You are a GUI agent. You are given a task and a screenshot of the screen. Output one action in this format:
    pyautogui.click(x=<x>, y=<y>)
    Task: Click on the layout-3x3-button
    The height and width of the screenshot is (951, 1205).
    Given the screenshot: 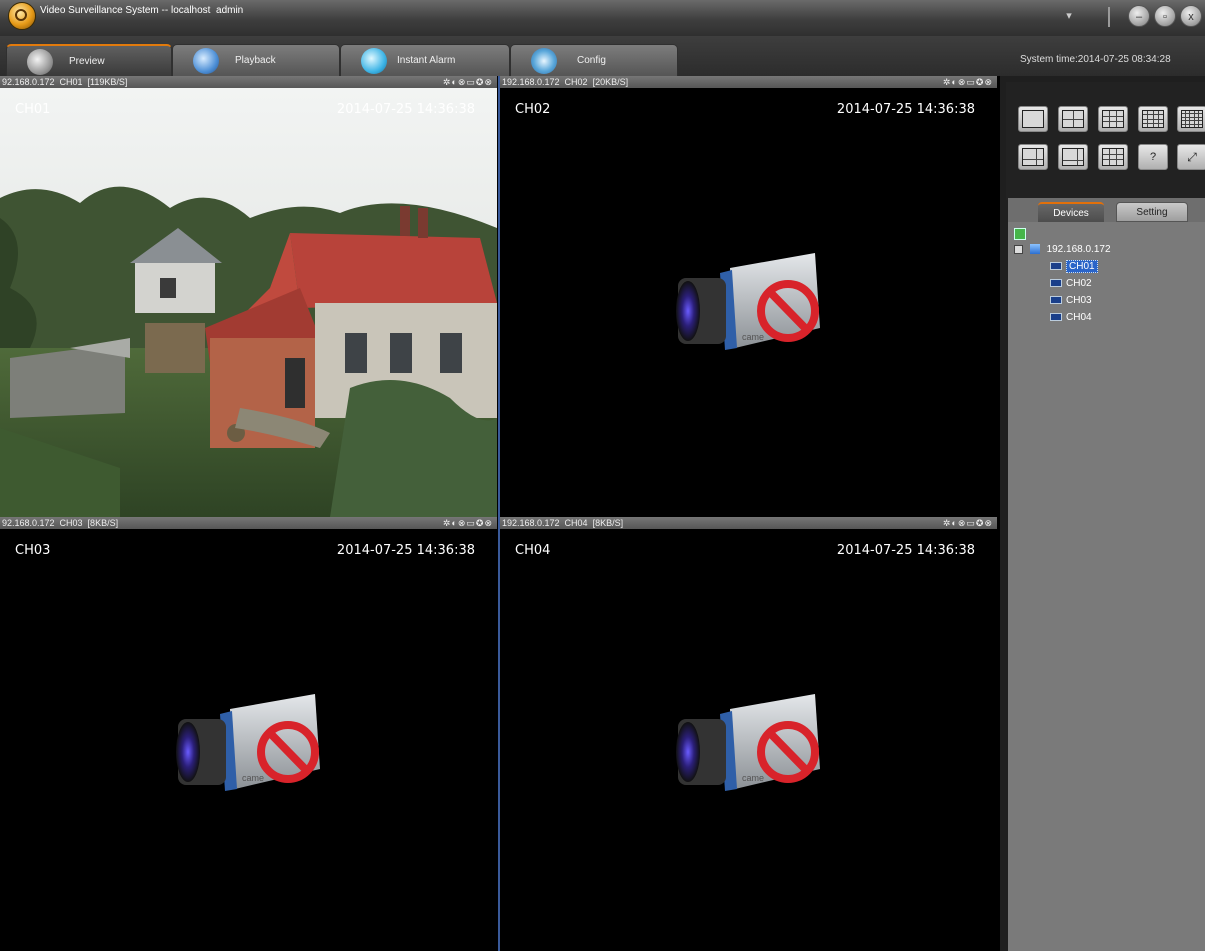 What is the action you would take?
    pyautogui.click(x=1113, y=119)
    